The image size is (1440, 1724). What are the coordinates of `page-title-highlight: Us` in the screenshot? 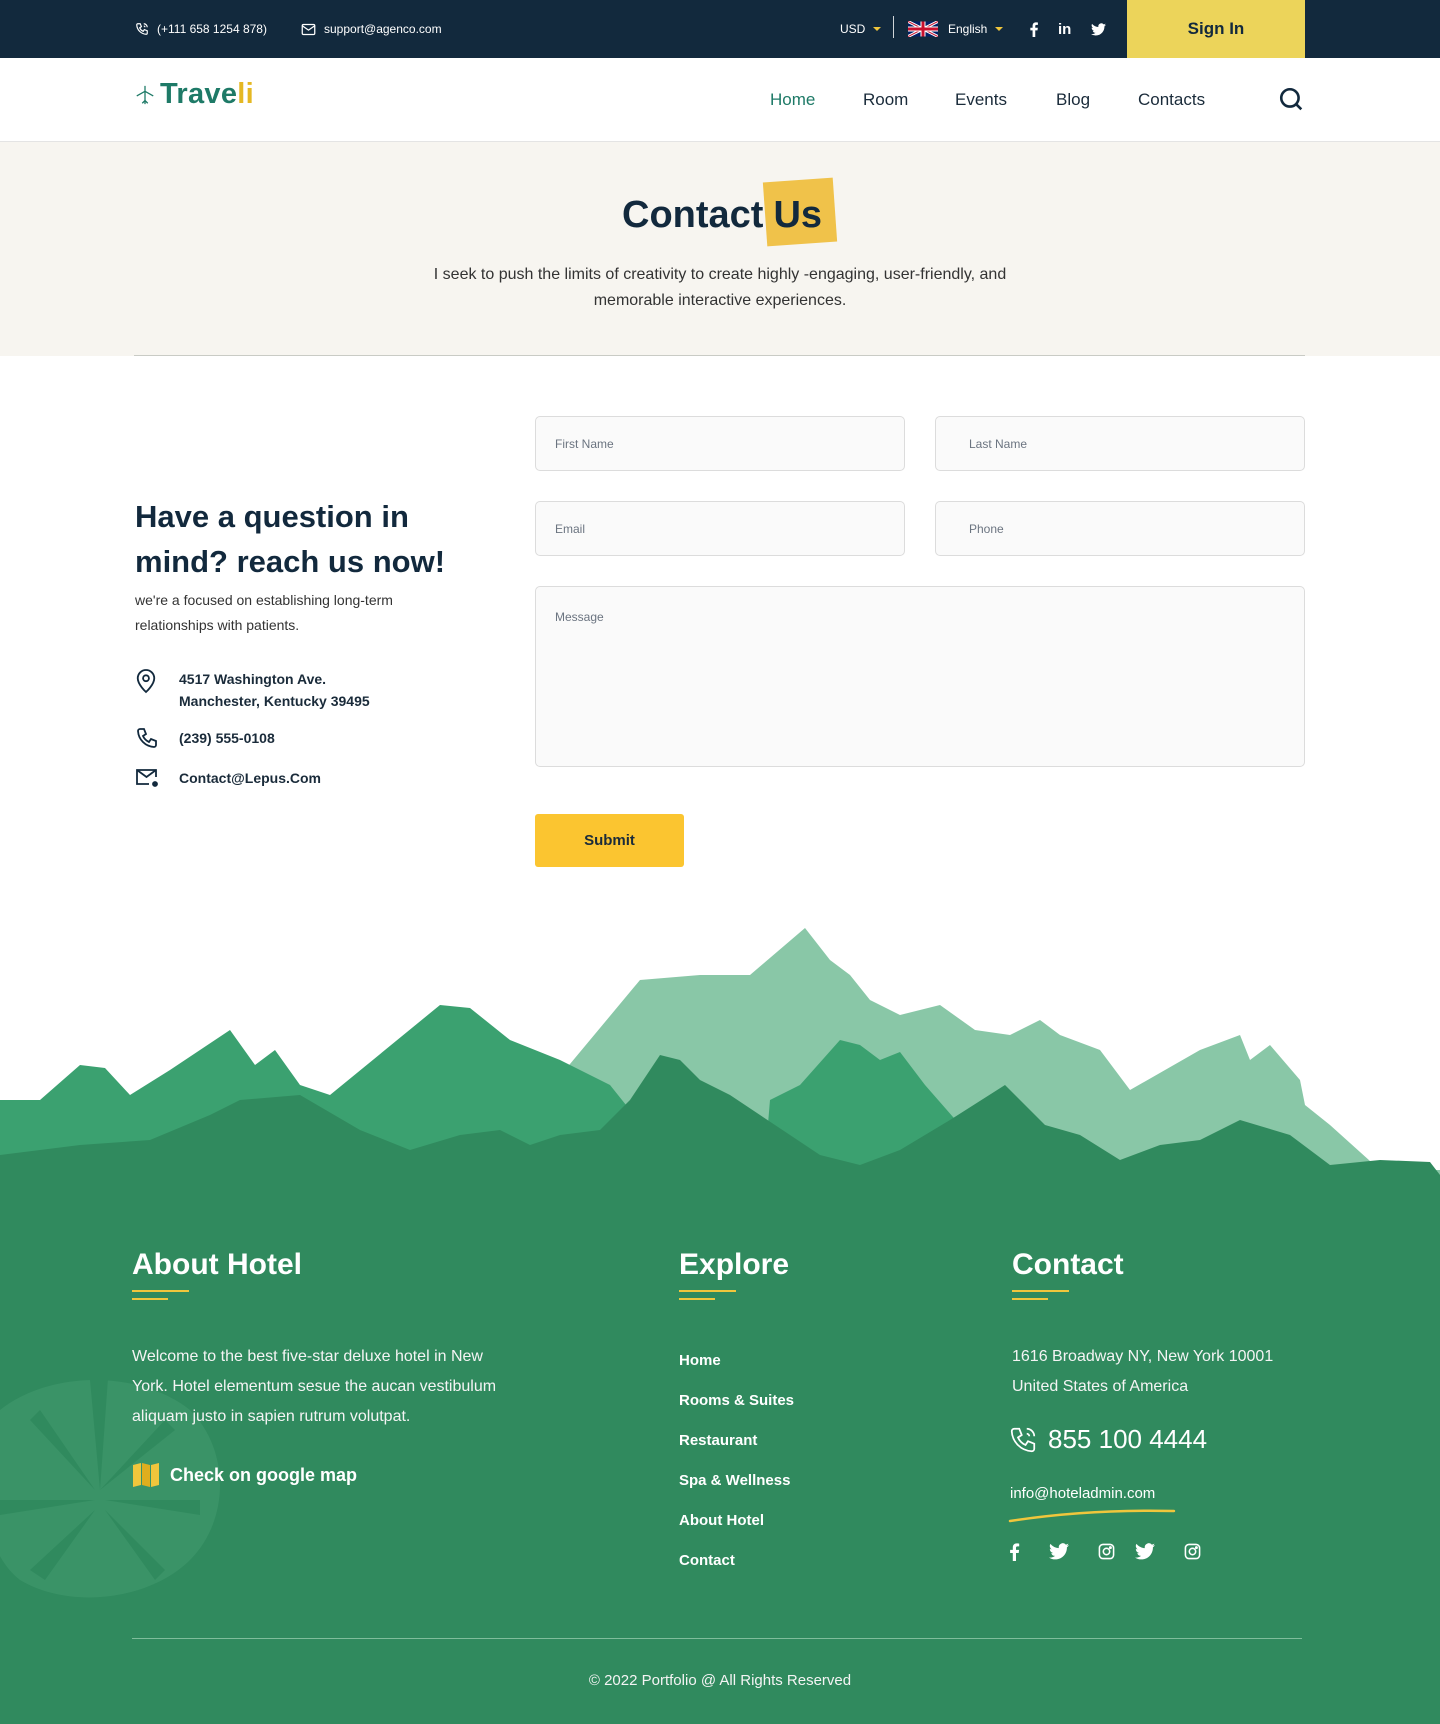 It's located at (800, 212).